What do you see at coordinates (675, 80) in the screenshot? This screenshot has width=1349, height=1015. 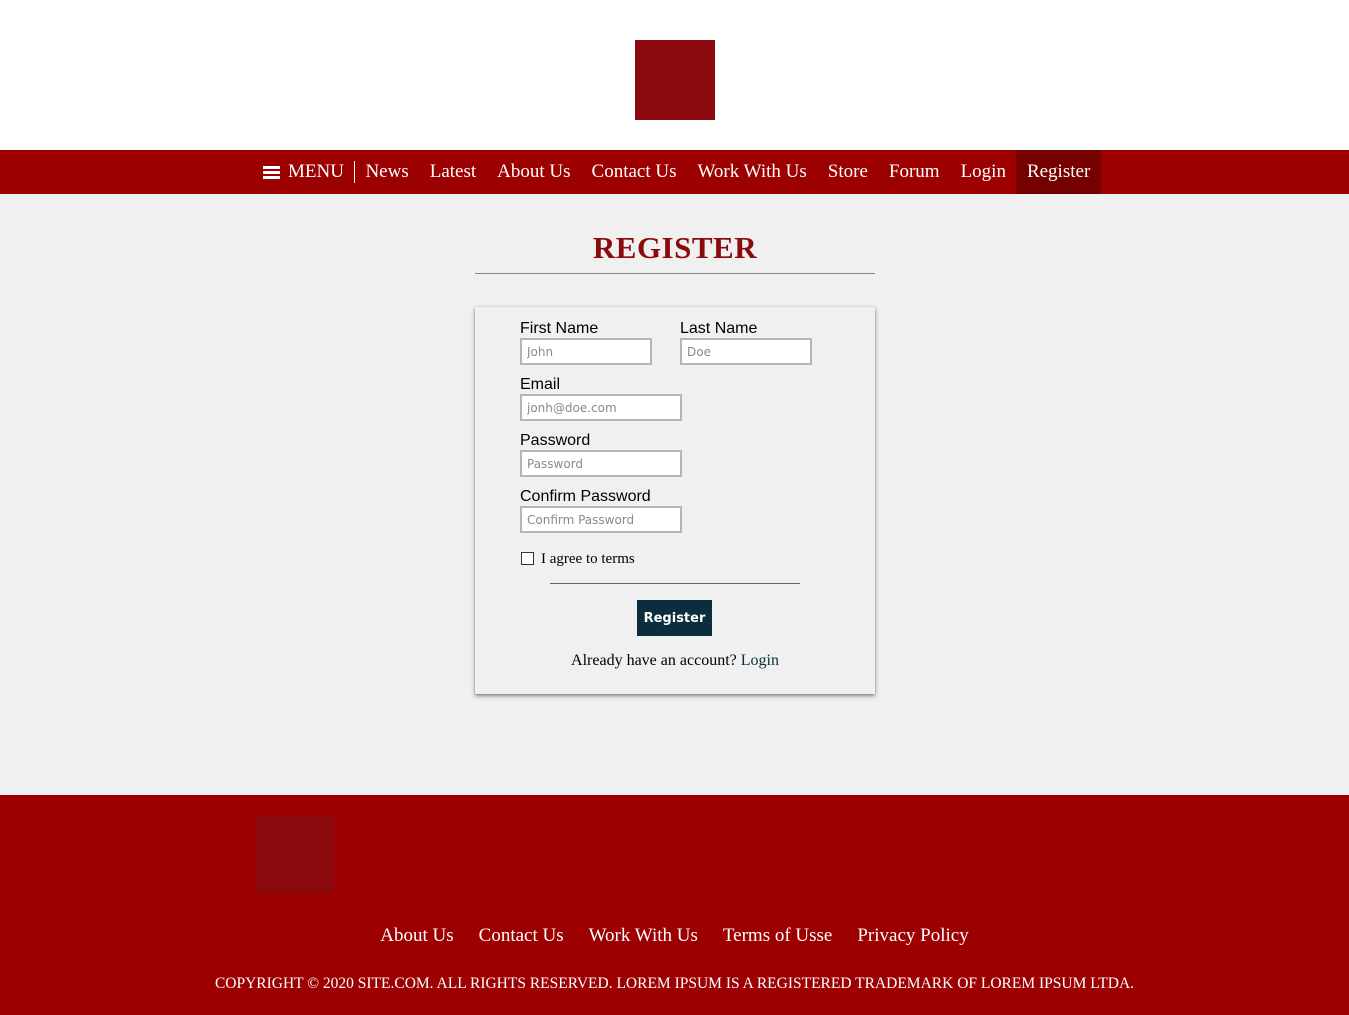 I see `site-logo` at bounding box center [675, 80].